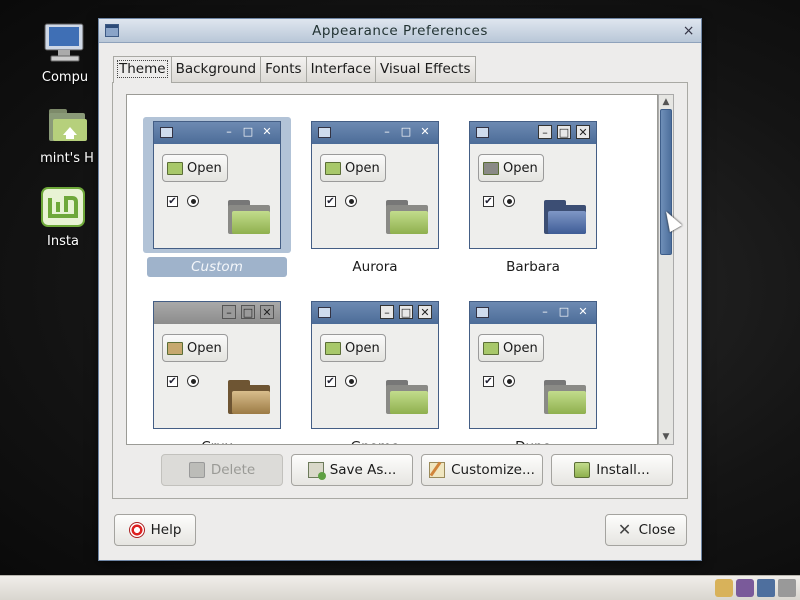  I want to click on door-icon, so click(175, 348).